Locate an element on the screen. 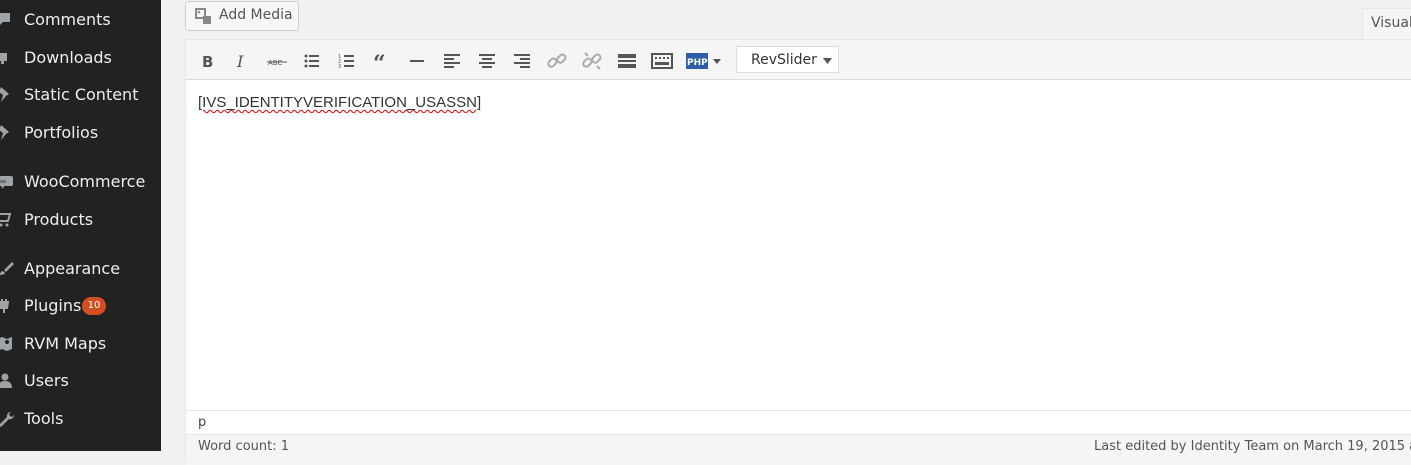 This screenshot has width=1411, height=465. sidebar-item-plugins: Plugins 10 is located at coordinates (80, 306).